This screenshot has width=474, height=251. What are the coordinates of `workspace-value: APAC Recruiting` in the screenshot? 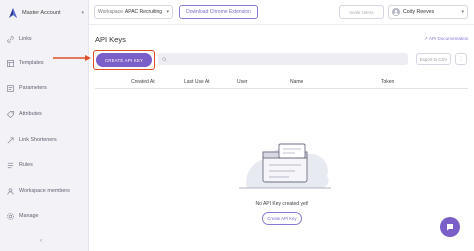 It's located at (143, 12).